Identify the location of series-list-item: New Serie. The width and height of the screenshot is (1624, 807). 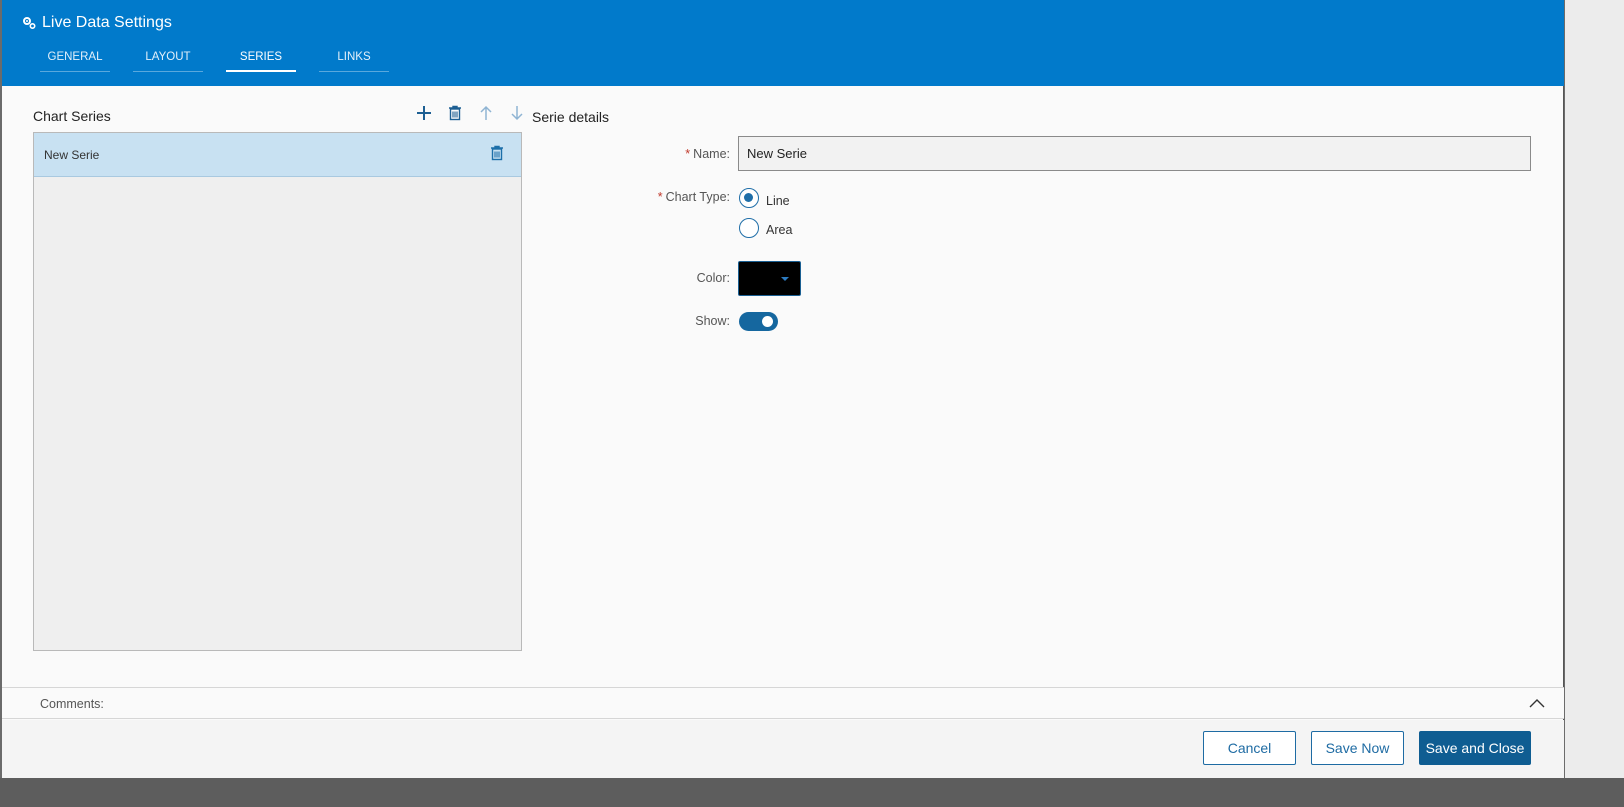
(277, 155).